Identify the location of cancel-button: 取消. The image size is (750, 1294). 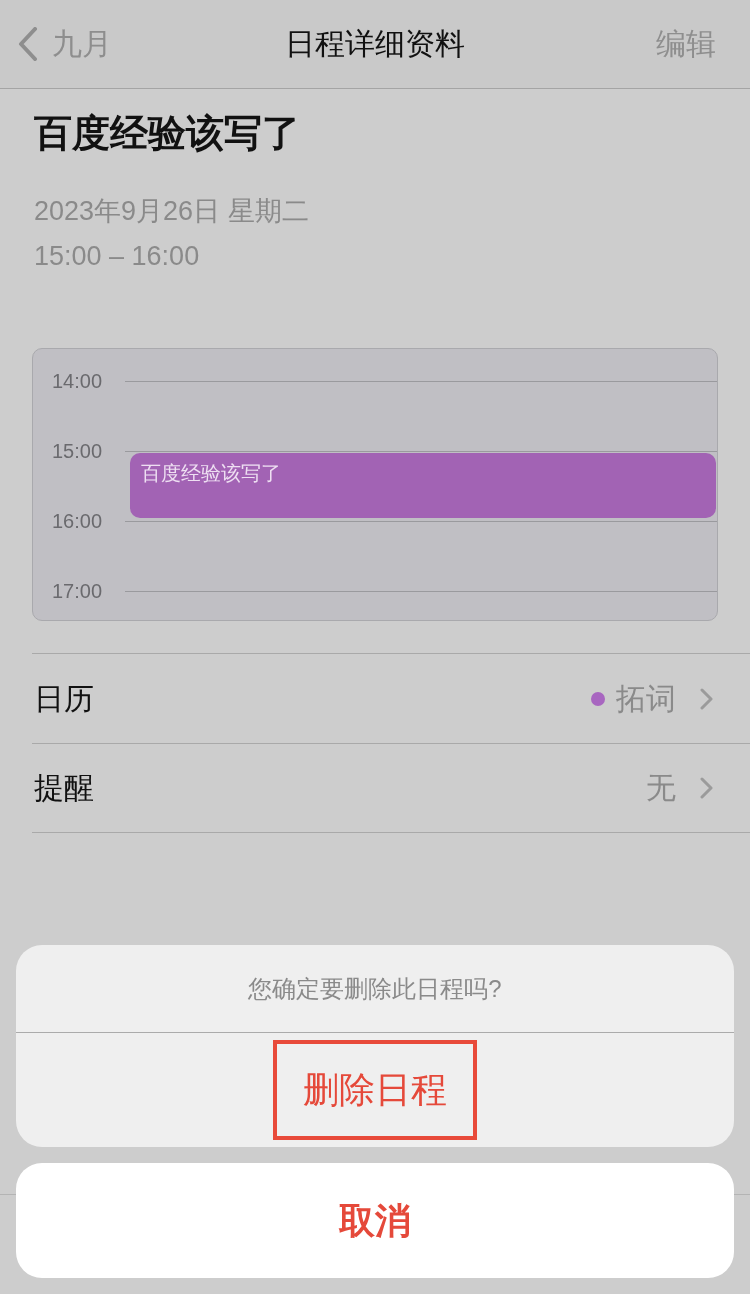
(375, 1220).